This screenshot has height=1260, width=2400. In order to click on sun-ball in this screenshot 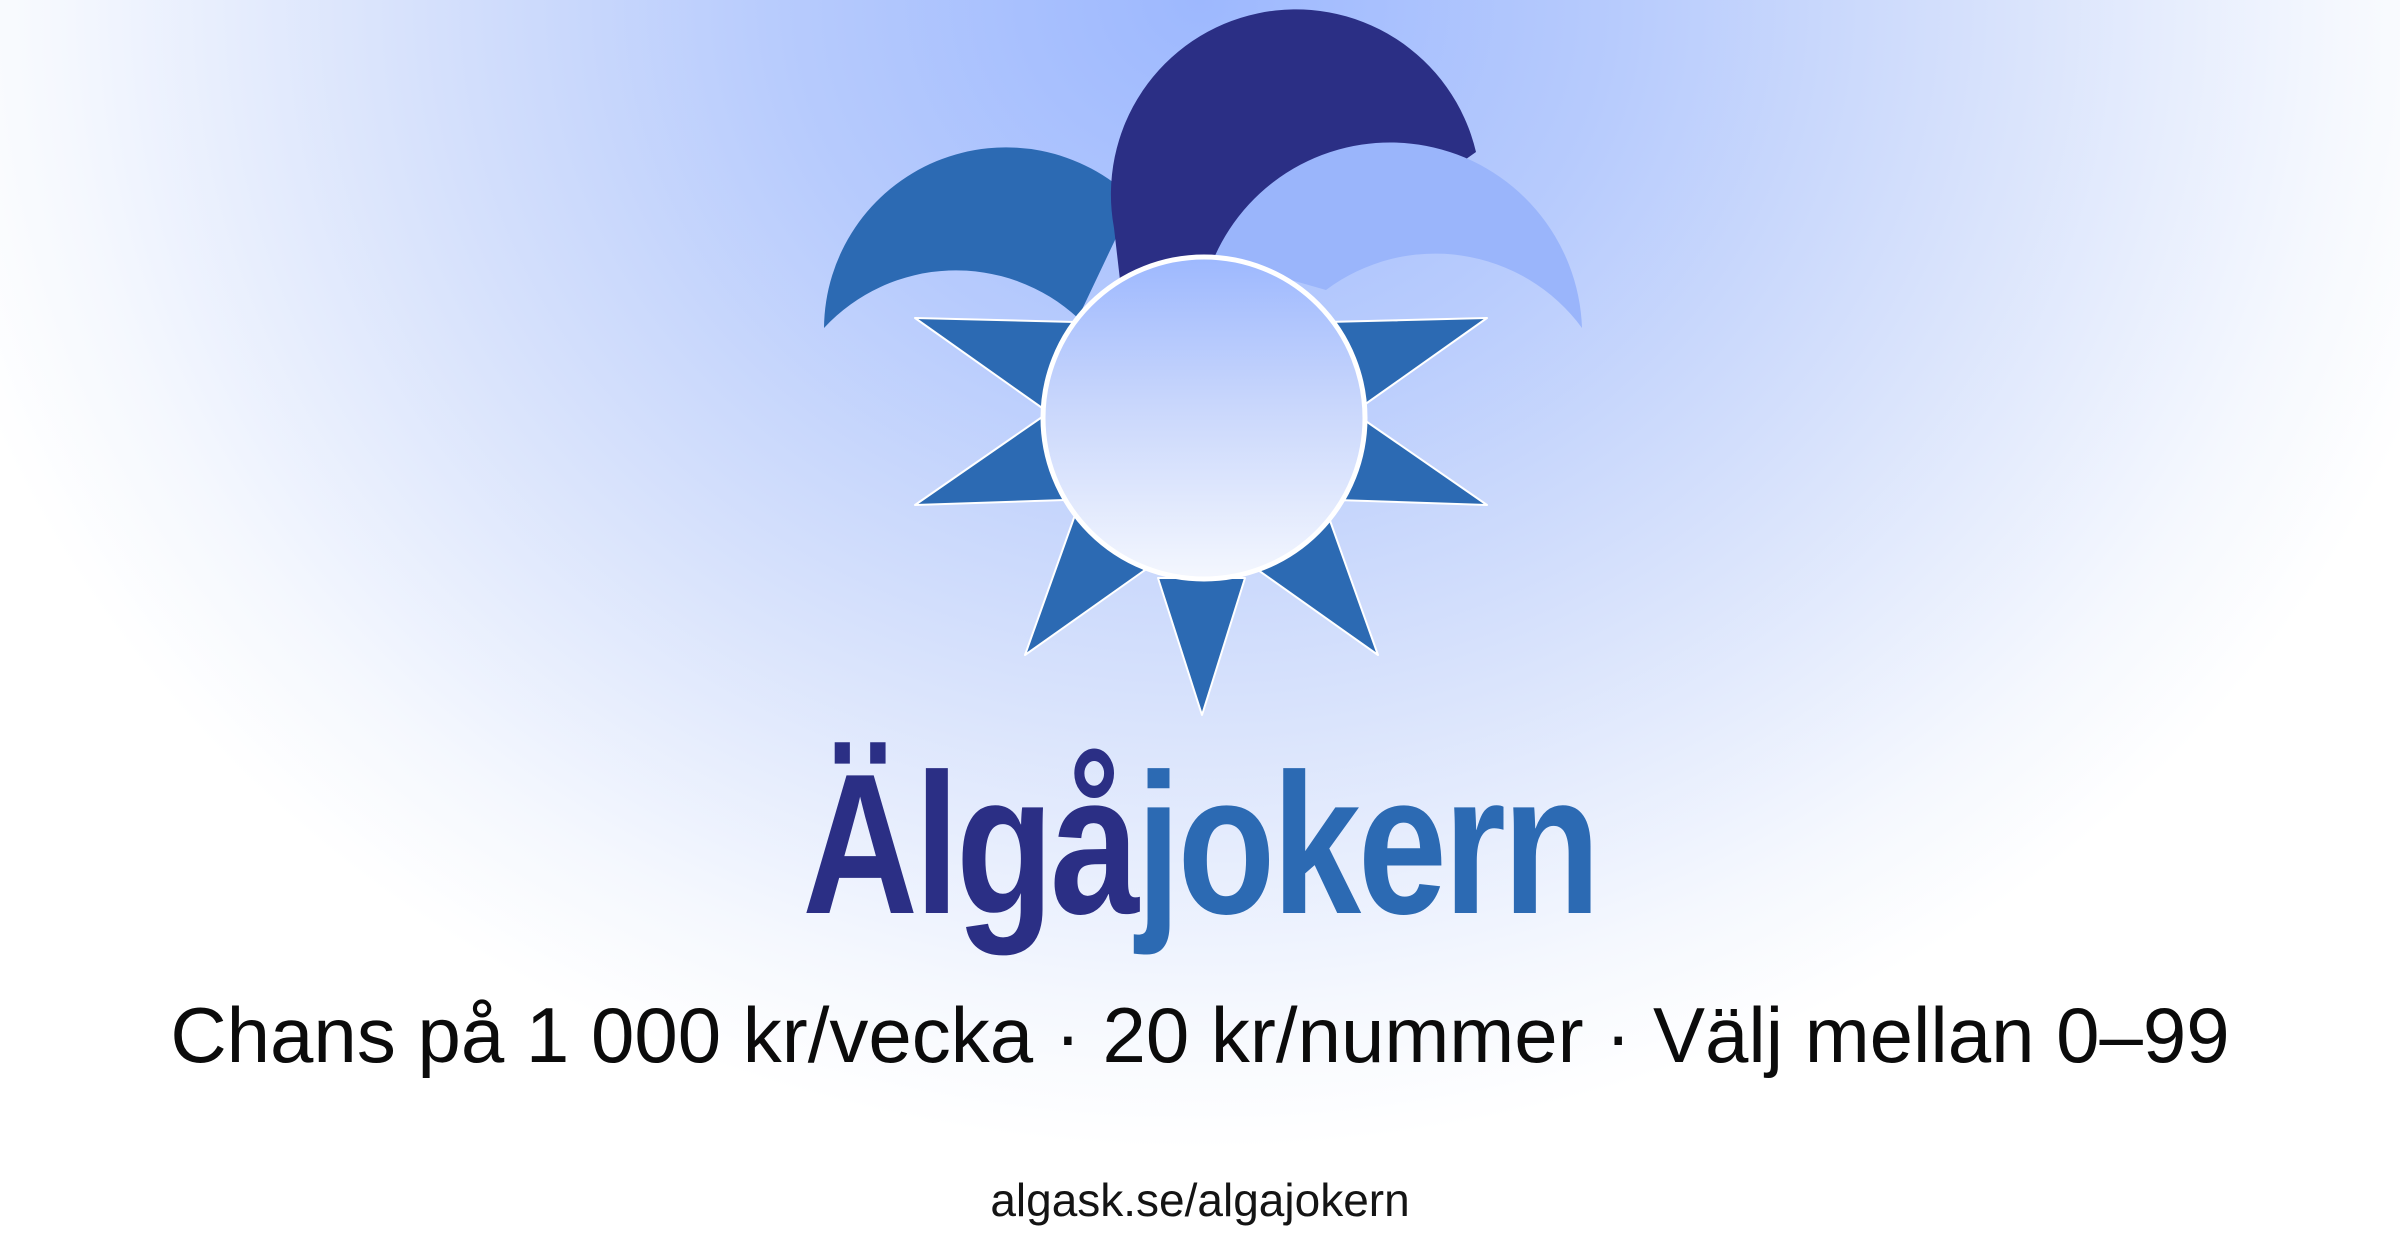, I will do `click(1204, 418)`.